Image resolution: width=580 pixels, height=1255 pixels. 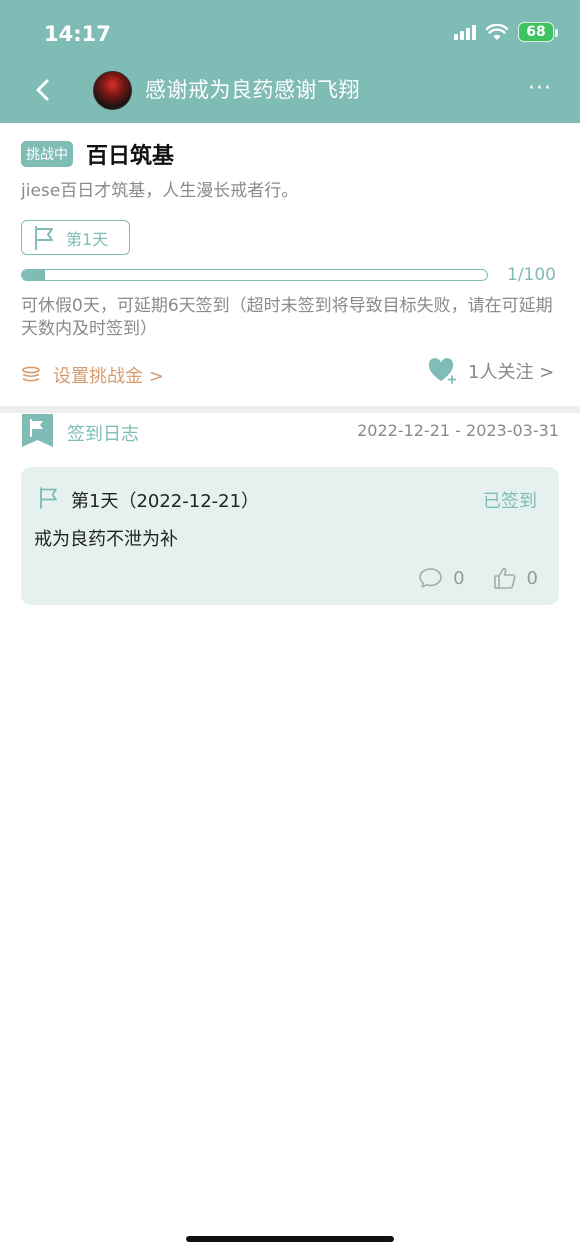 I want to click on comment-button: 0, so click(x=441, y=578).